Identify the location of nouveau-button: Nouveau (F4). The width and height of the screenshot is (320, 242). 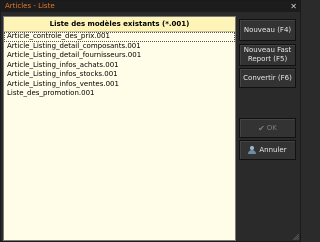
(267, 30).